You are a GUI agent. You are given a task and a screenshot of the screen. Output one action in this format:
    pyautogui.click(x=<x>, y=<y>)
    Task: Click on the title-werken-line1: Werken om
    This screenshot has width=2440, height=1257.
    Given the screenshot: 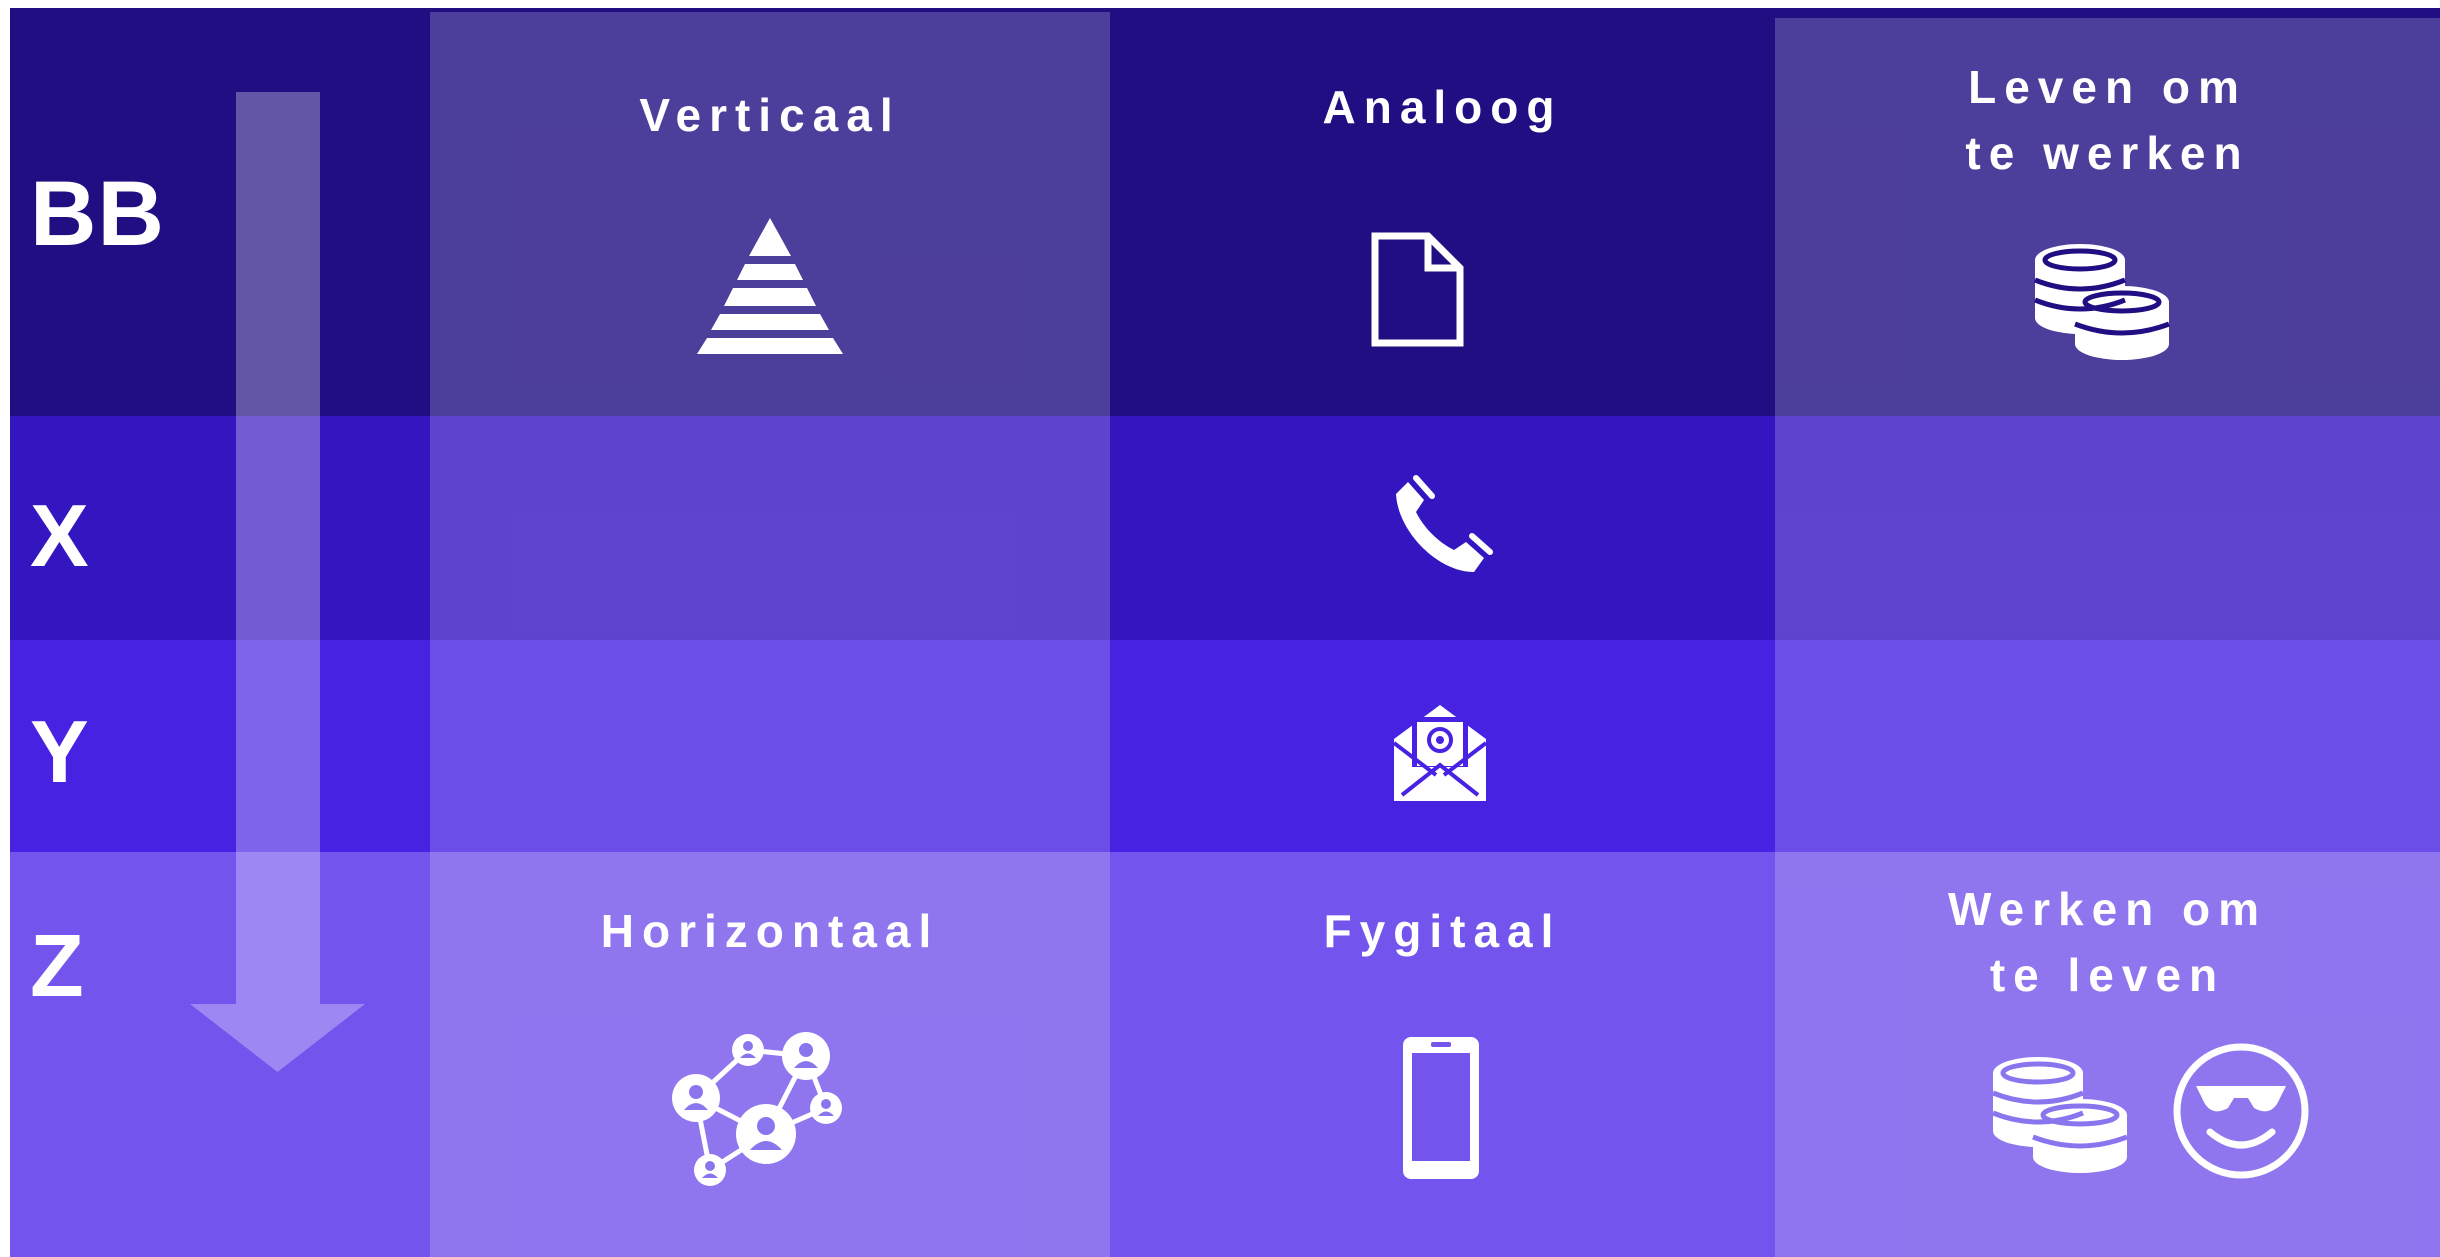 What is the action you would take?
    pyautogui.click(x=2107, y=909)
    